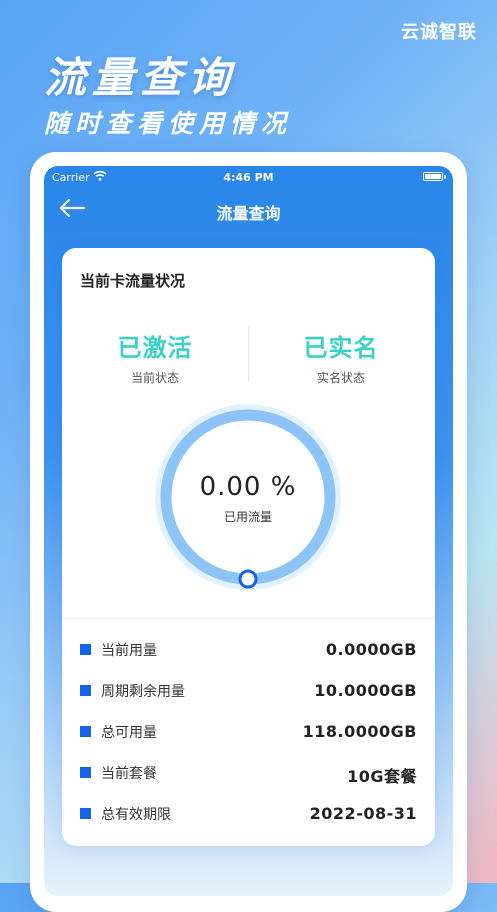 Image resolution: width=497 pixels, height=912 pixels. What do you see at coordinates (129, 733) in the screenshot?
I see `detail-label: 总可用量` at bounding box center [129, 733].